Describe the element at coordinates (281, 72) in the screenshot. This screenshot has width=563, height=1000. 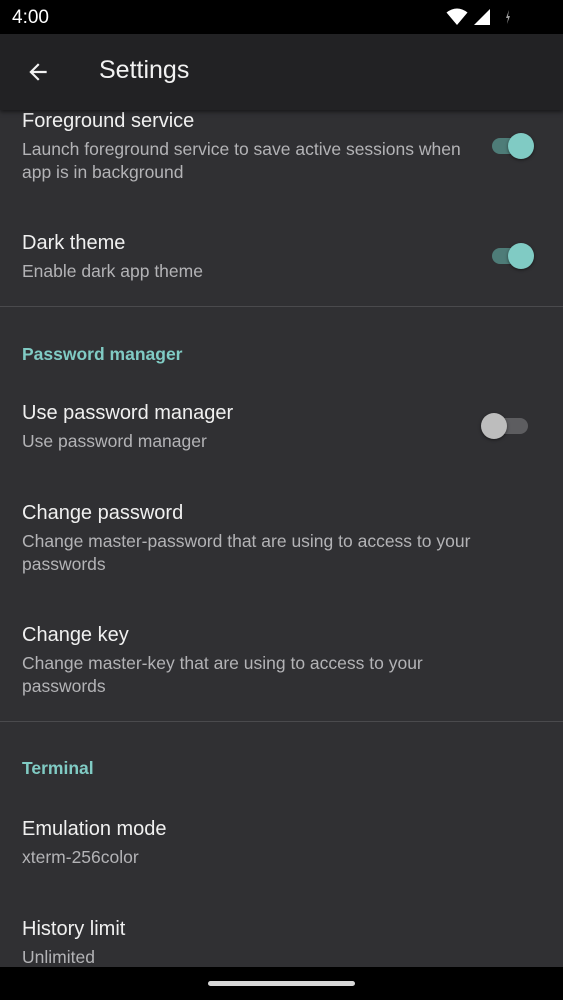
I see `app-bar: Settings` at that location.